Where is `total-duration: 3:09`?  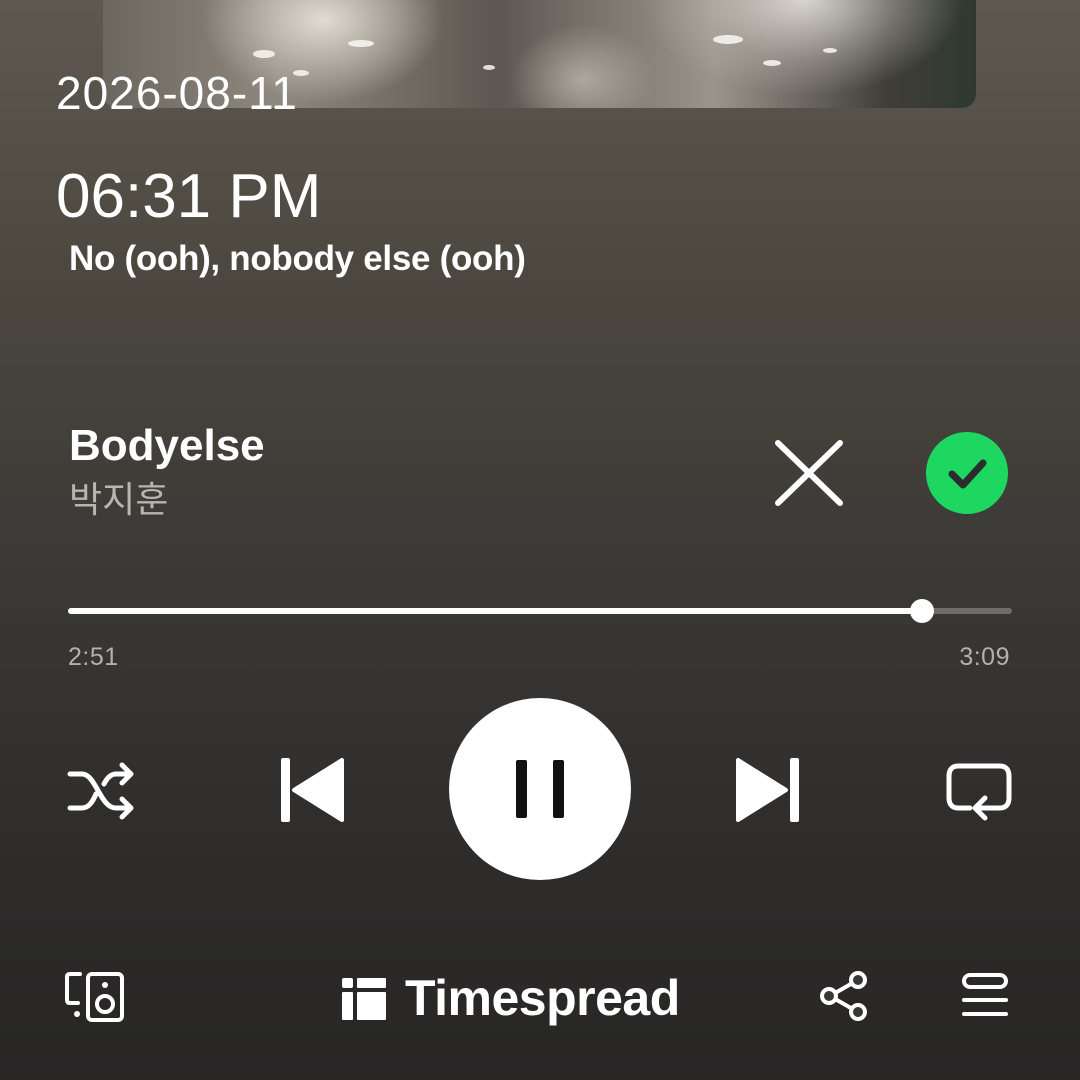 total-duration: 3:09 is located at coordinates (984, 657).